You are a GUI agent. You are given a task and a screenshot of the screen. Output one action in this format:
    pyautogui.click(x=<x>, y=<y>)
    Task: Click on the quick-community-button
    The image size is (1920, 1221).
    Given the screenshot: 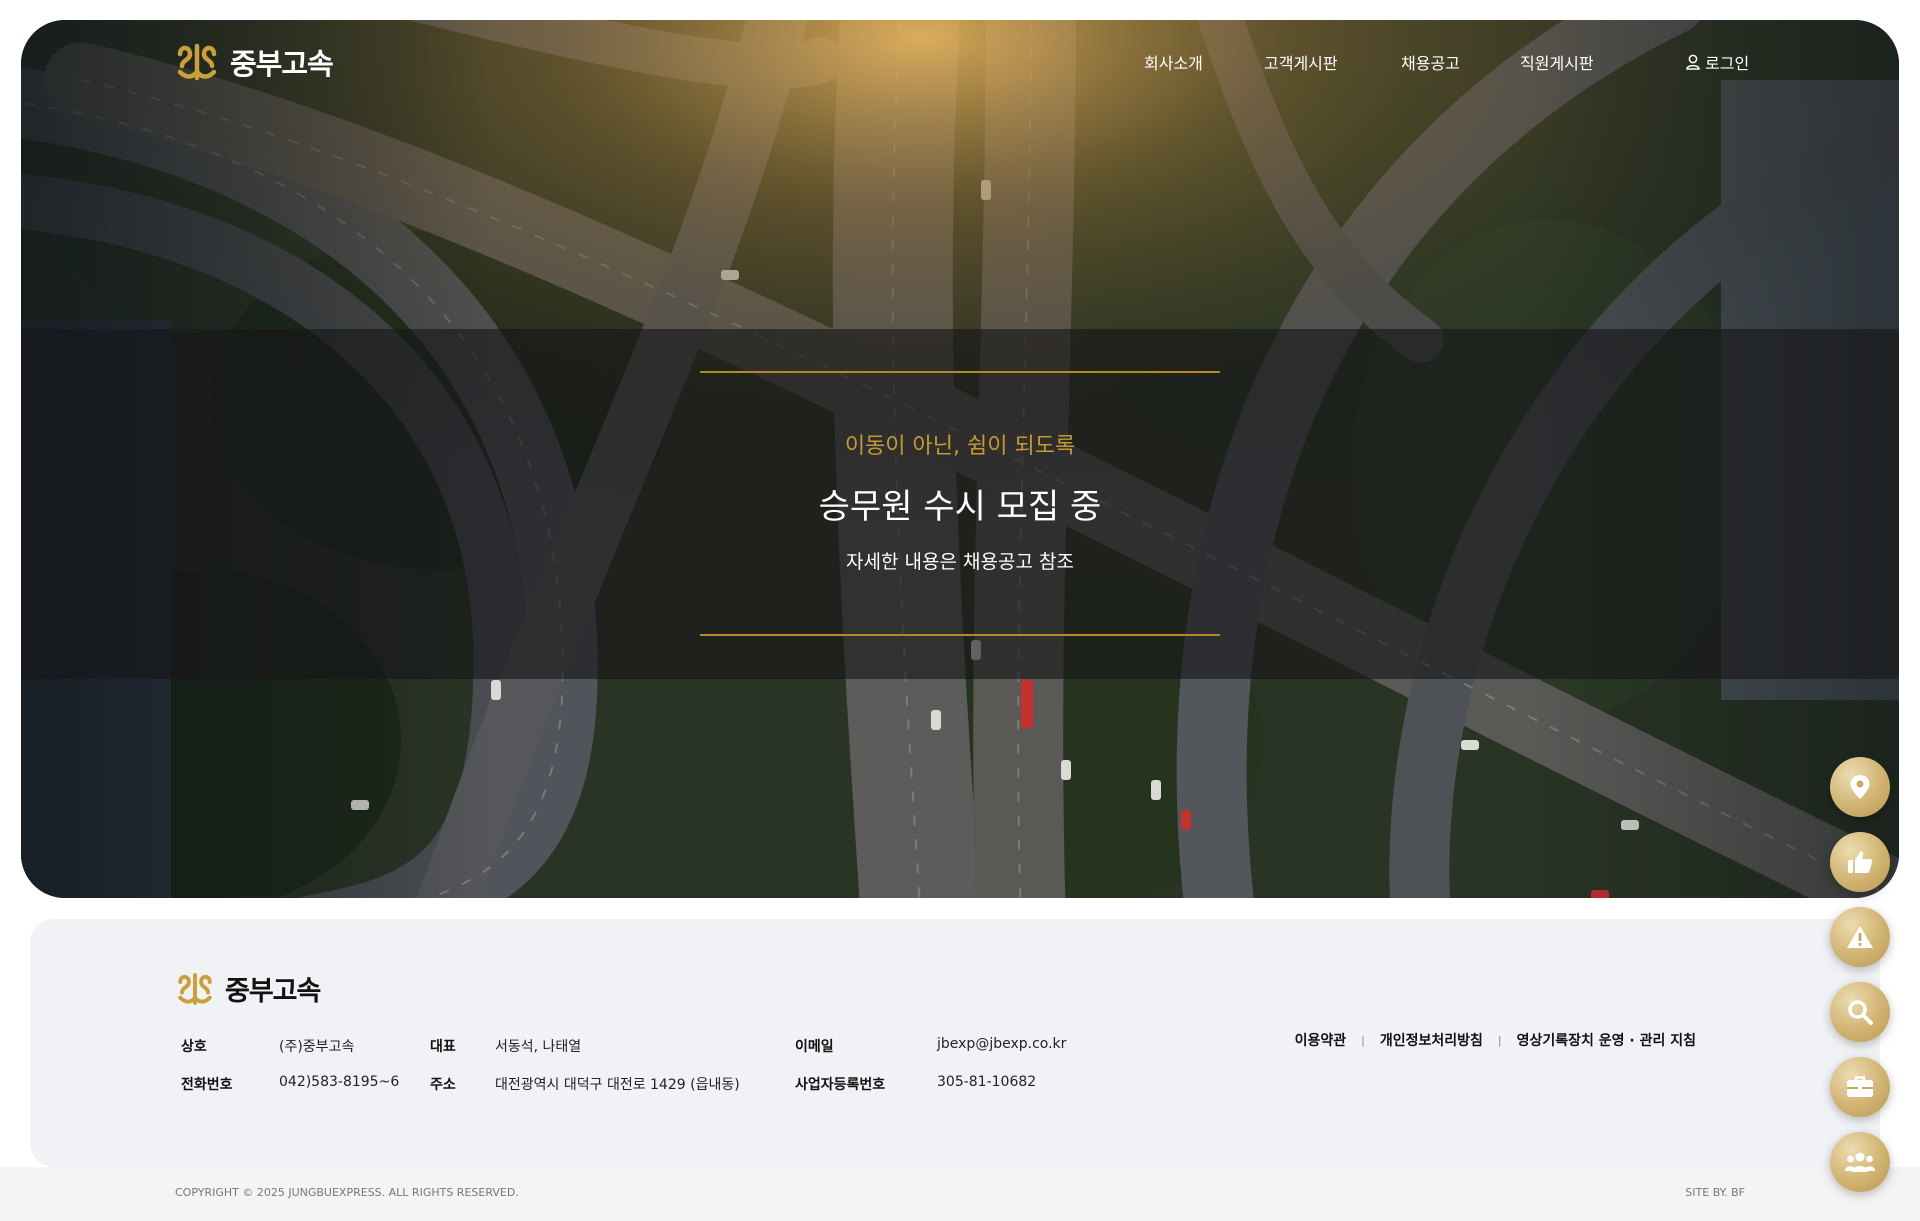 What is the action you would take?
    pyautogui.click(x=1860, y=1162)
    